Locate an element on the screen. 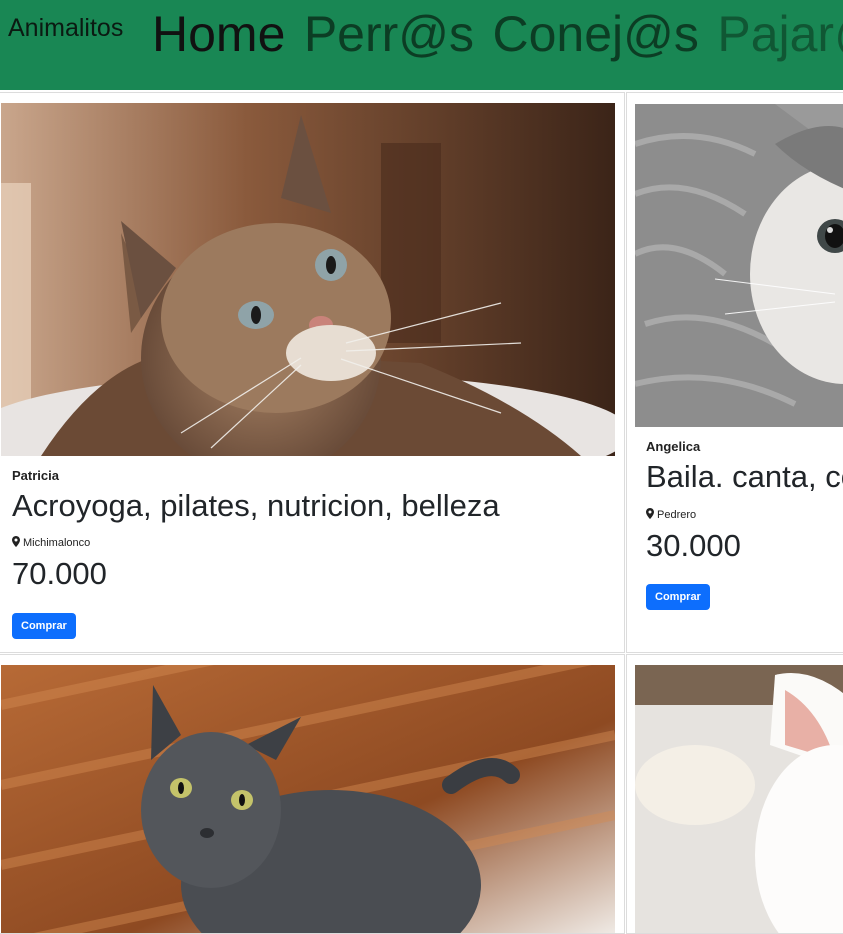 This screenshot has height=934, width=843. card-owner: Angelica is located at coordinates (673, 446).